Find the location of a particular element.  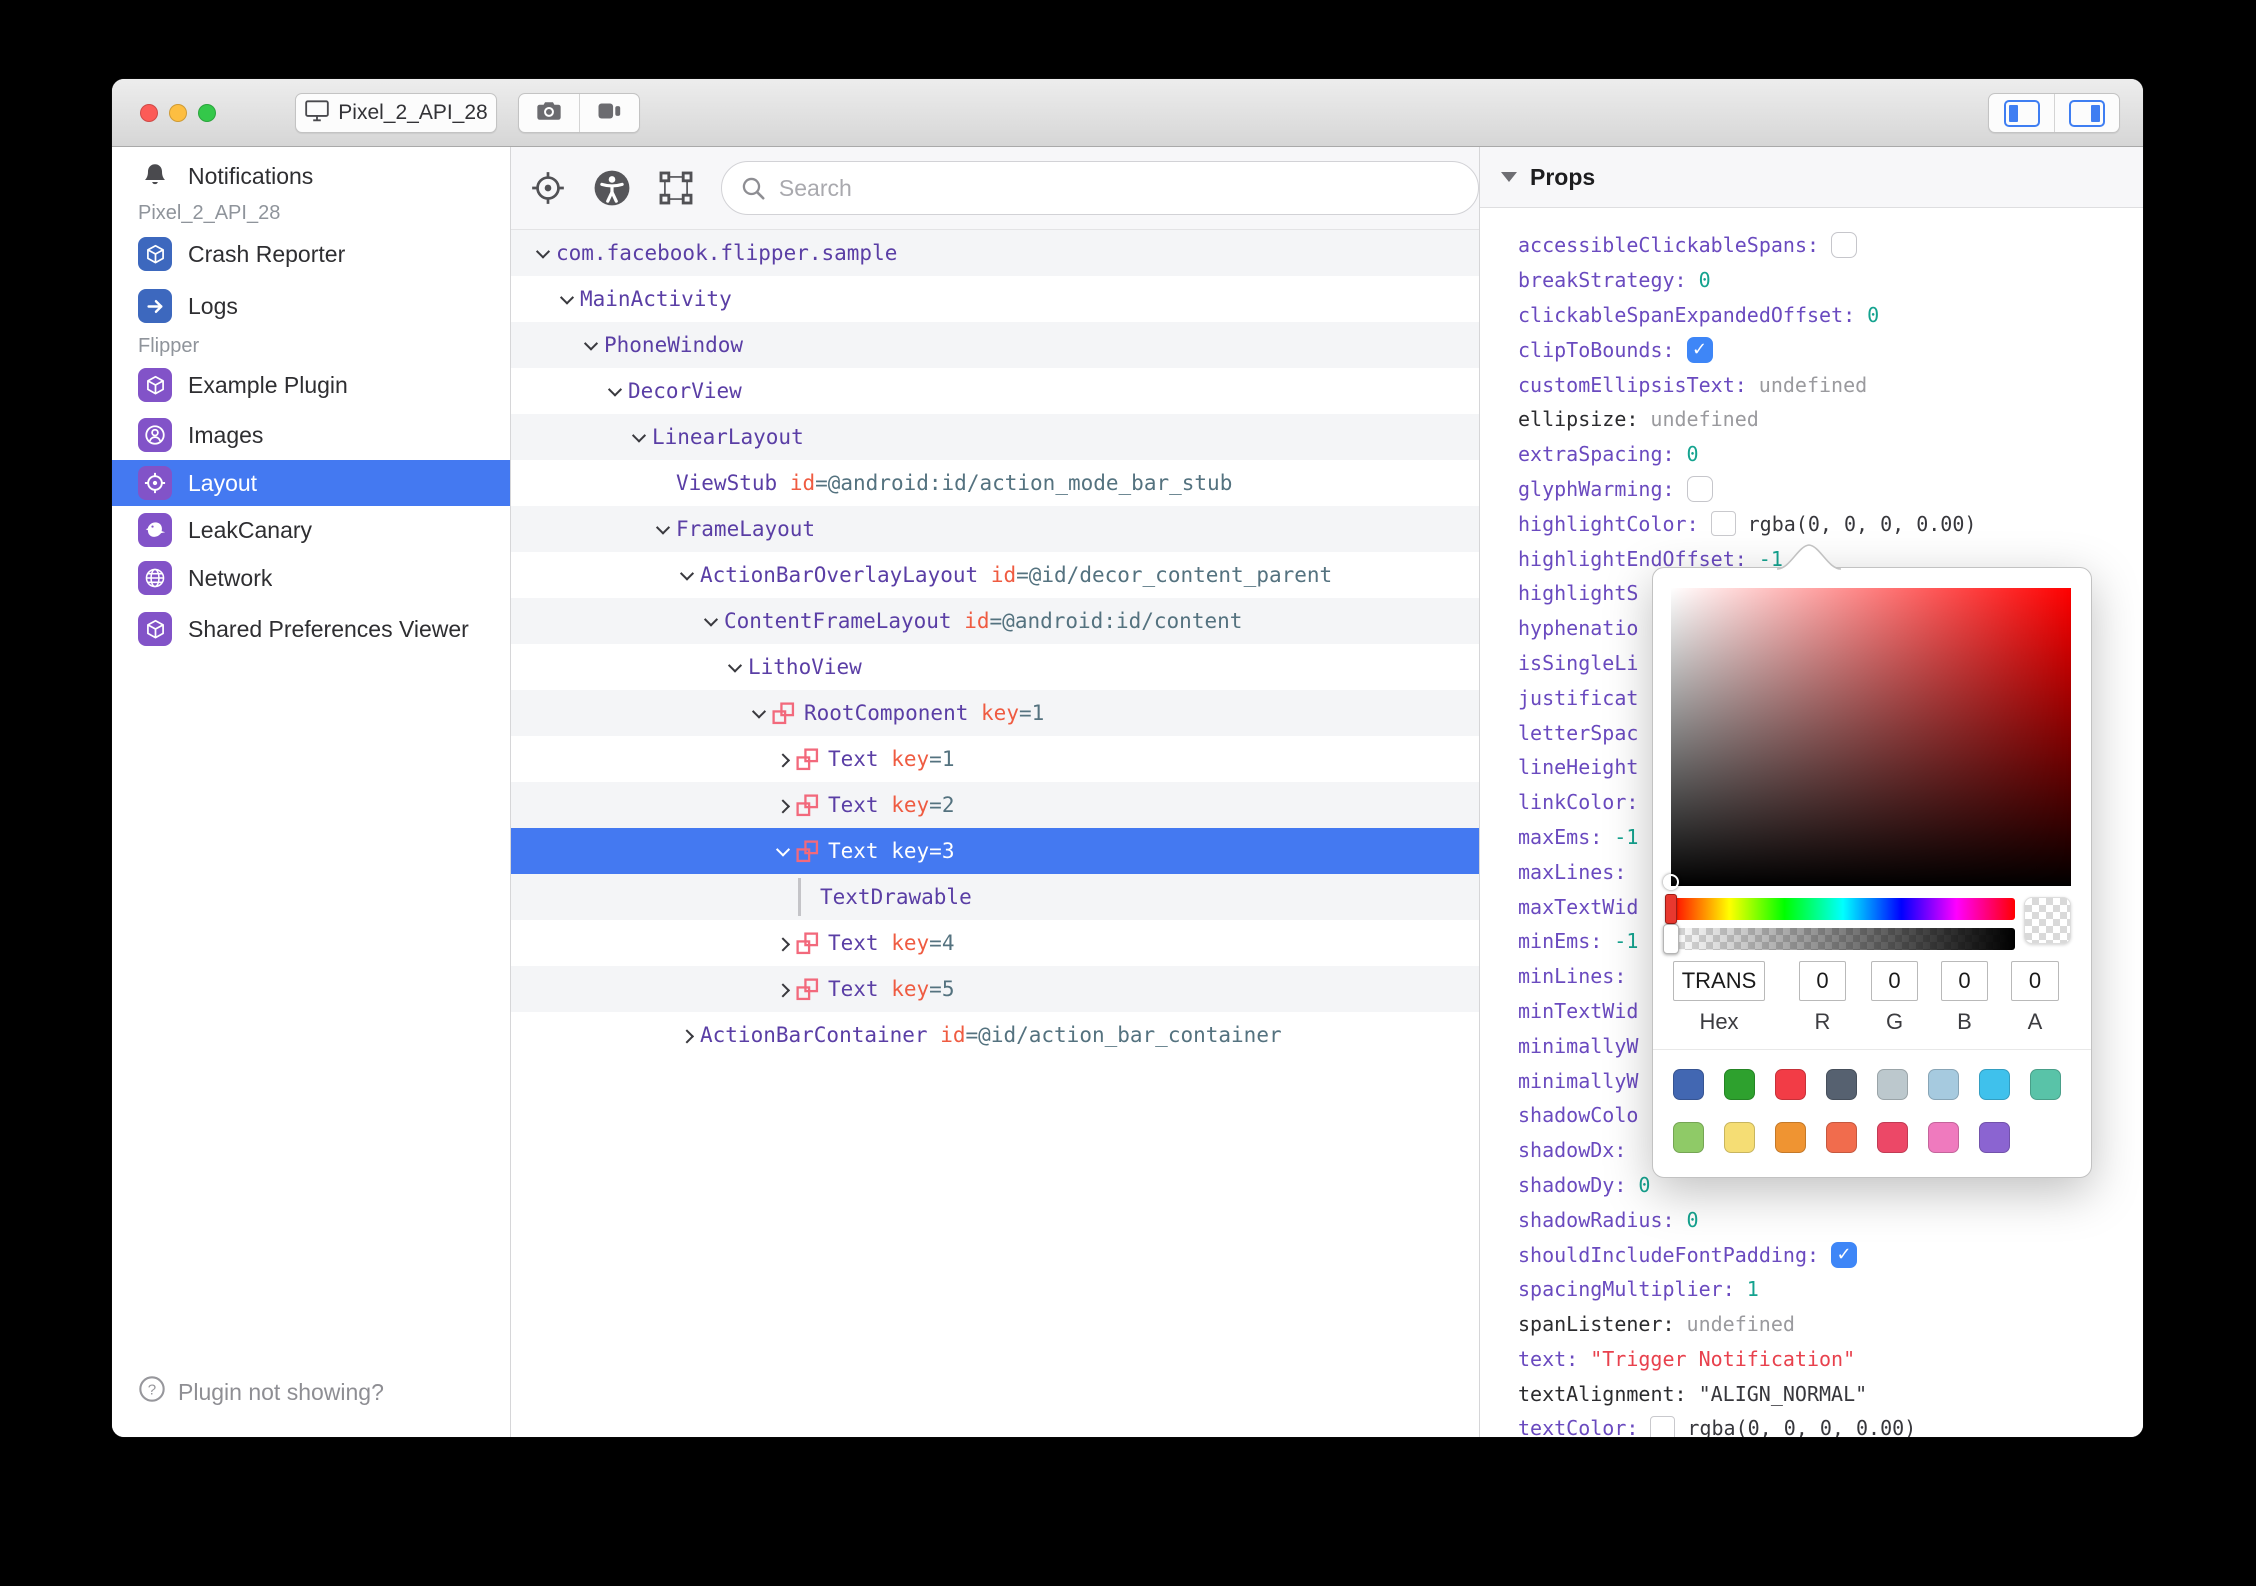

screen-record-button is located at coordinates (608, 113).